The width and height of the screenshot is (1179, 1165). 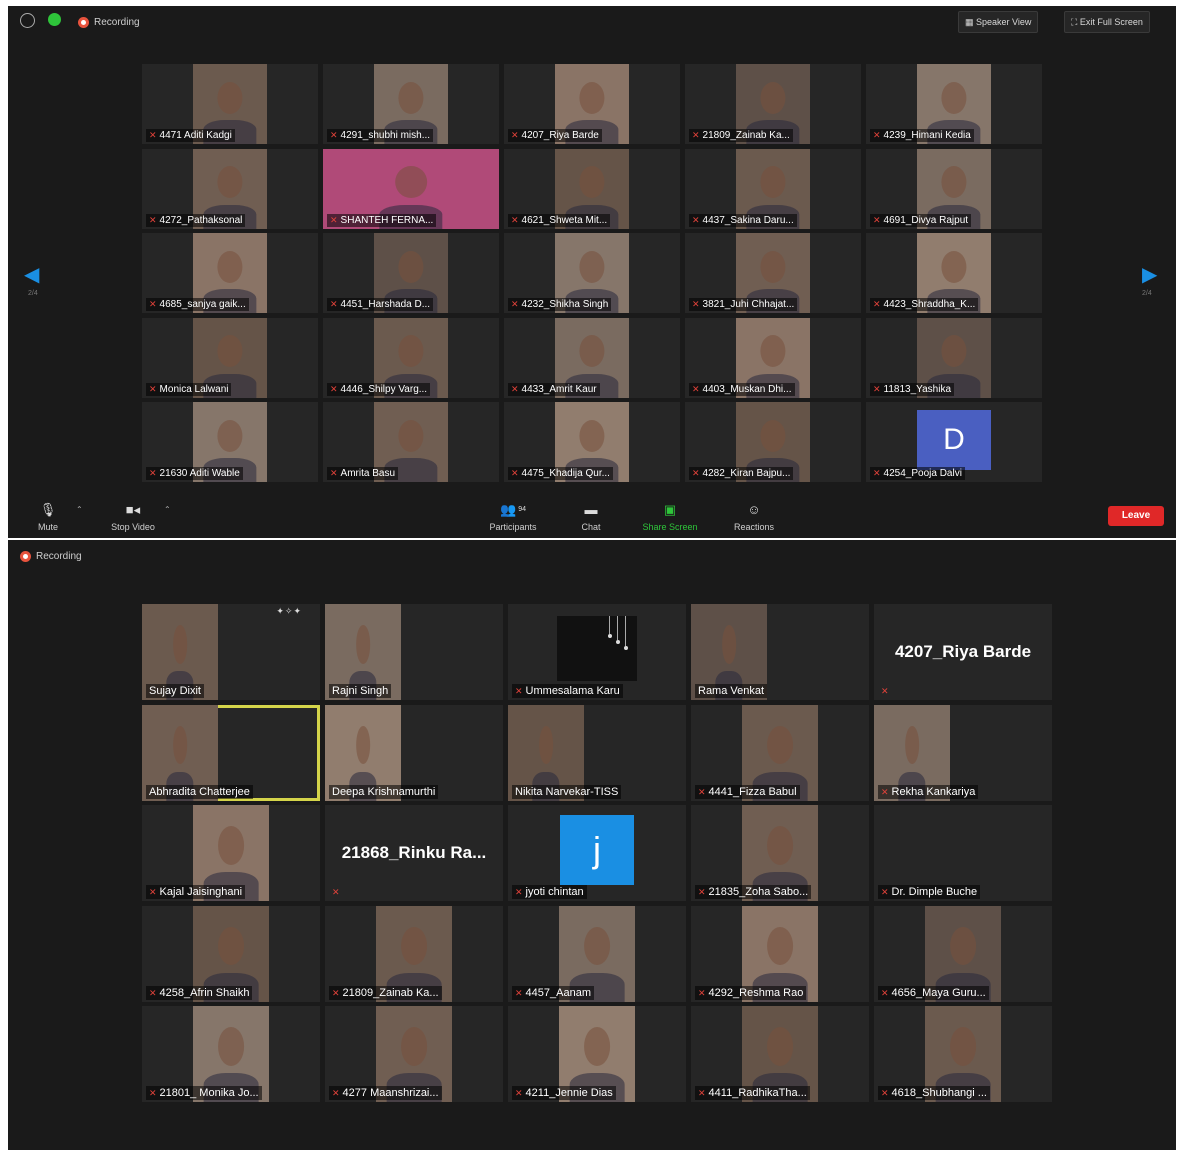 What do you see at coordinates (963, 853) in the screenshot?
I see `participant-tile: ✕ Dr. Dimple Buche` at bounding box center [963, 853].